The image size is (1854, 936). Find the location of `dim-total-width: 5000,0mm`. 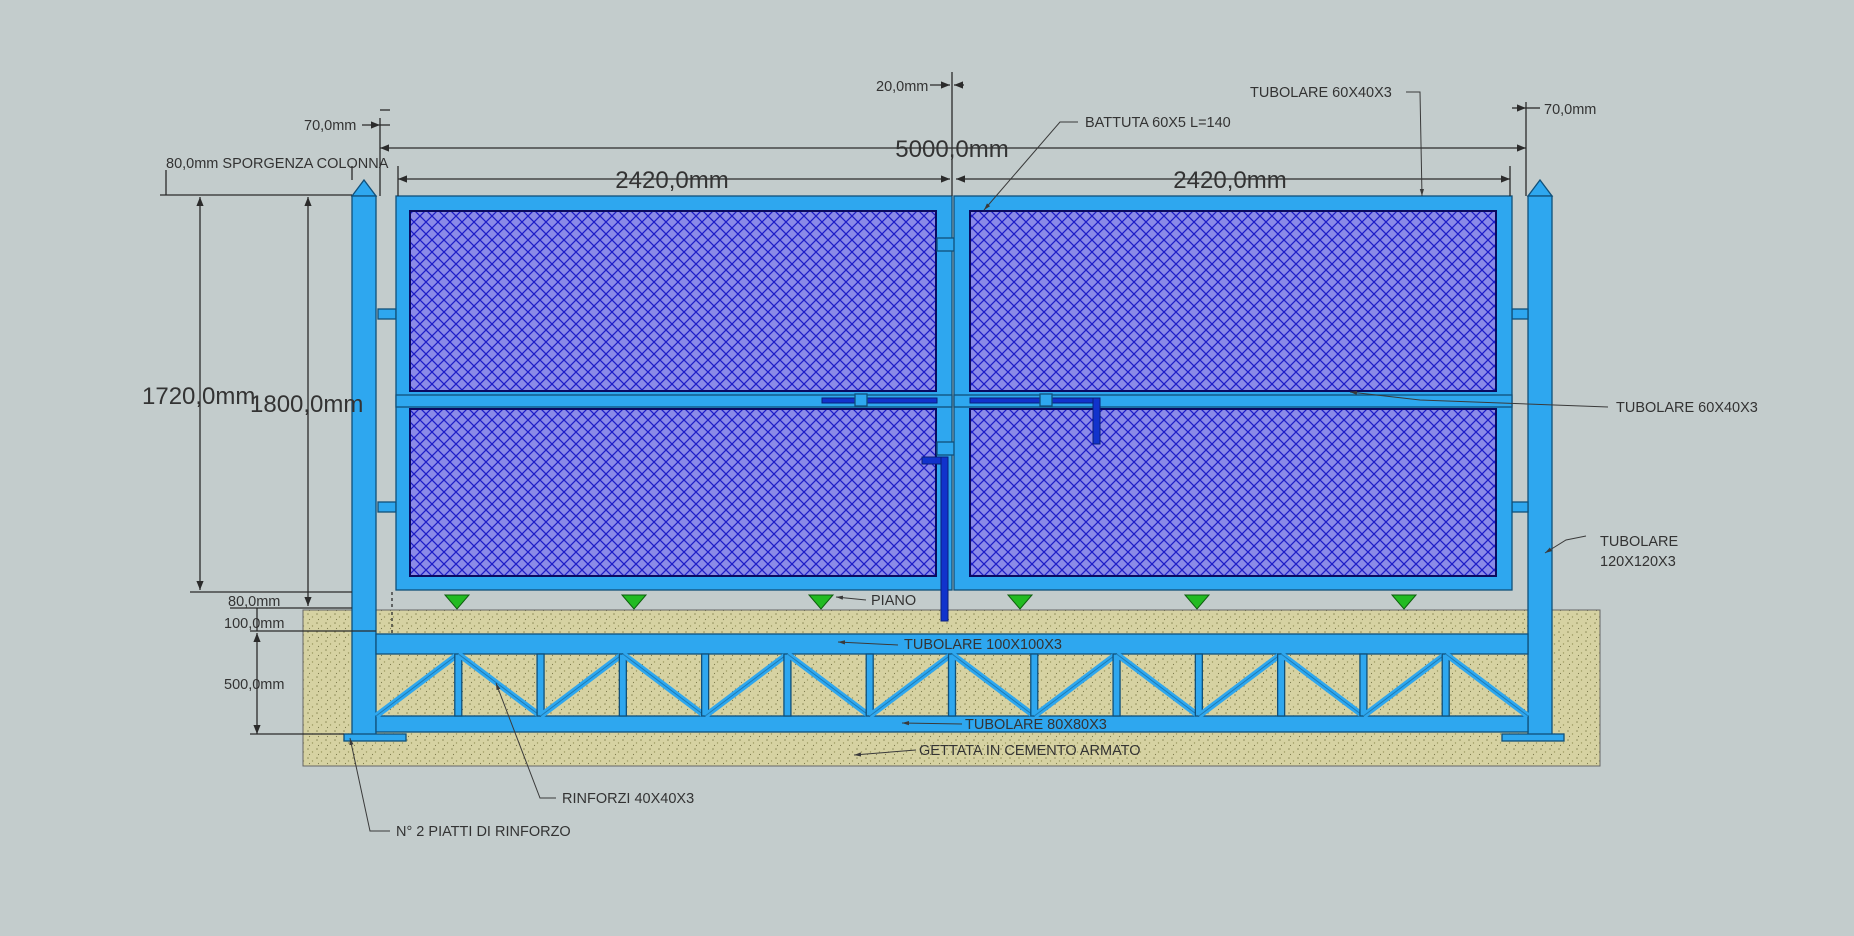

dim-total-width: 5000,0mm is located at coordinates (951, 149).